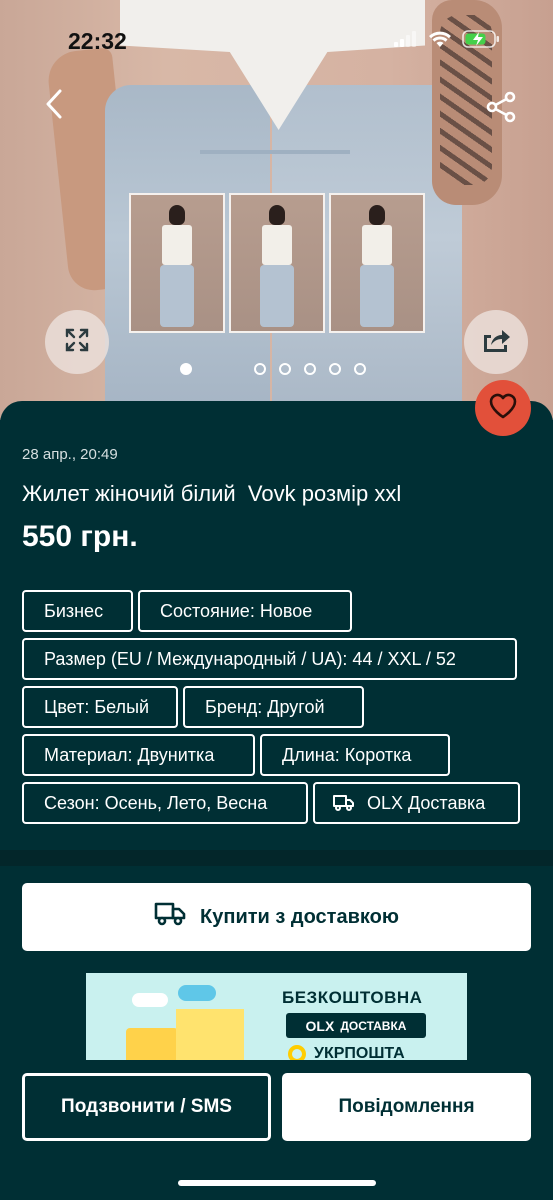  I want to click on share-button, so click(501, 109).